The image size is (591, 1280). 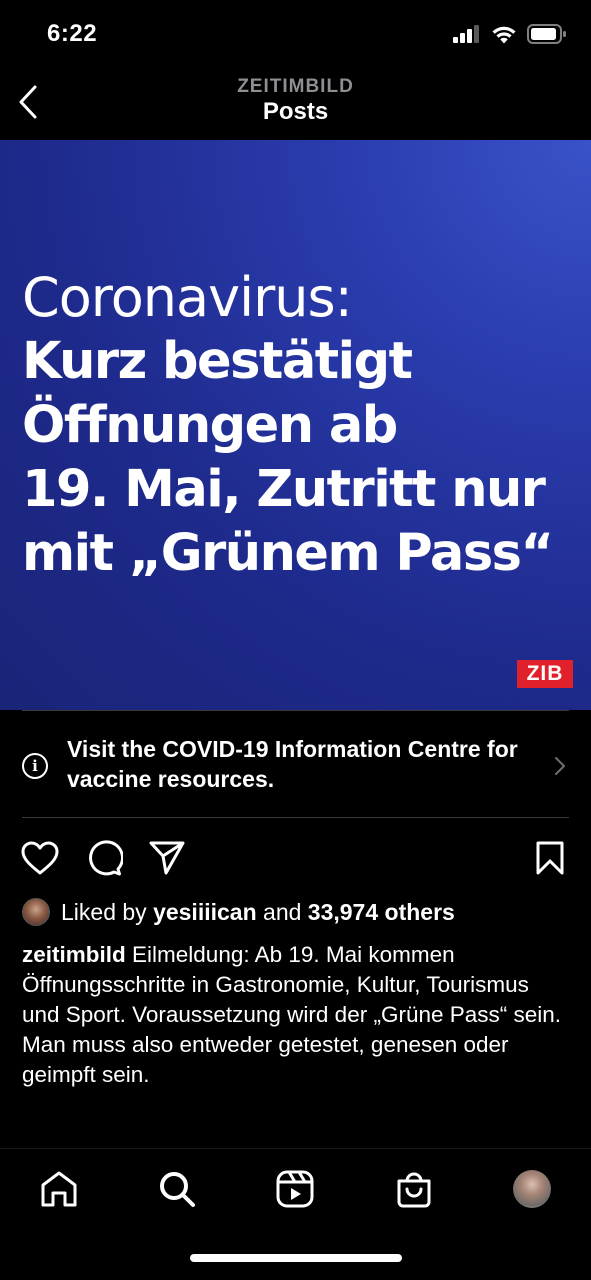 I want to click on home-indicator, so click(x=296, y=1258).